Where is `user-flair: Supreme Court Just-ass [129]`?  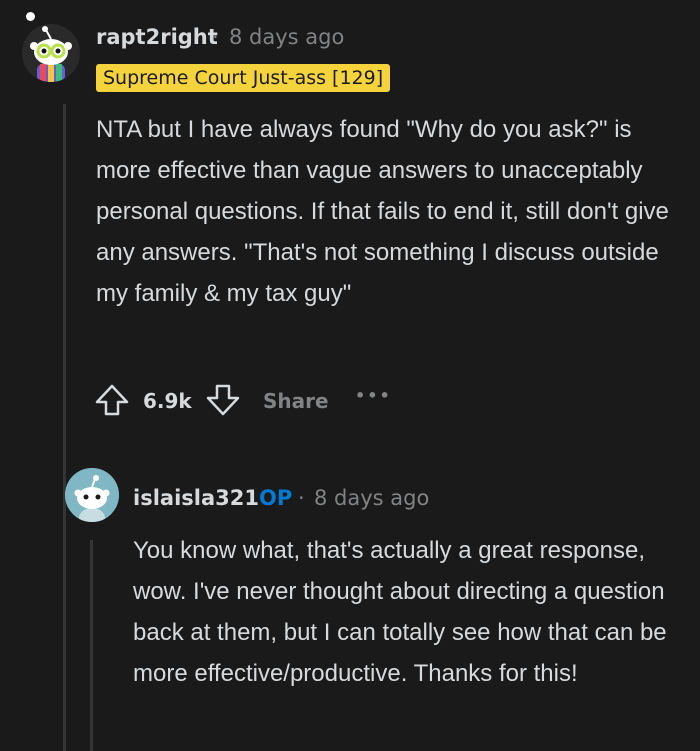
user-flair: Supreme Court Just-ass [129] is located at coordinates (243, 78).